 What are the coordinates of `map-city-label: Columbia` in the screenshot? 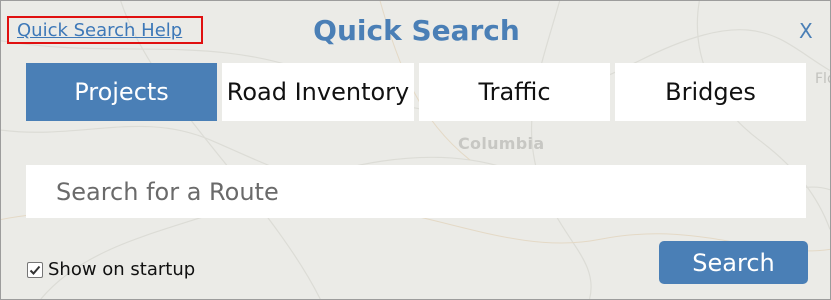 It's located at (501, 143).